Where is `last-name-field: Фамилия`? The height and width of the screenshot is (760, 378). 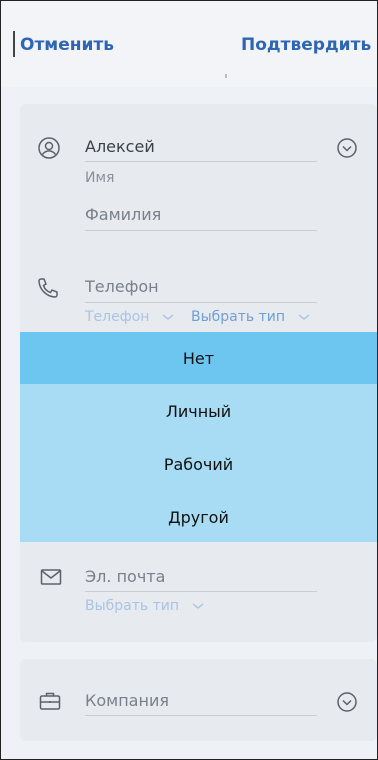 last-name-field: Фамилия is located at coordinates (123, 214).